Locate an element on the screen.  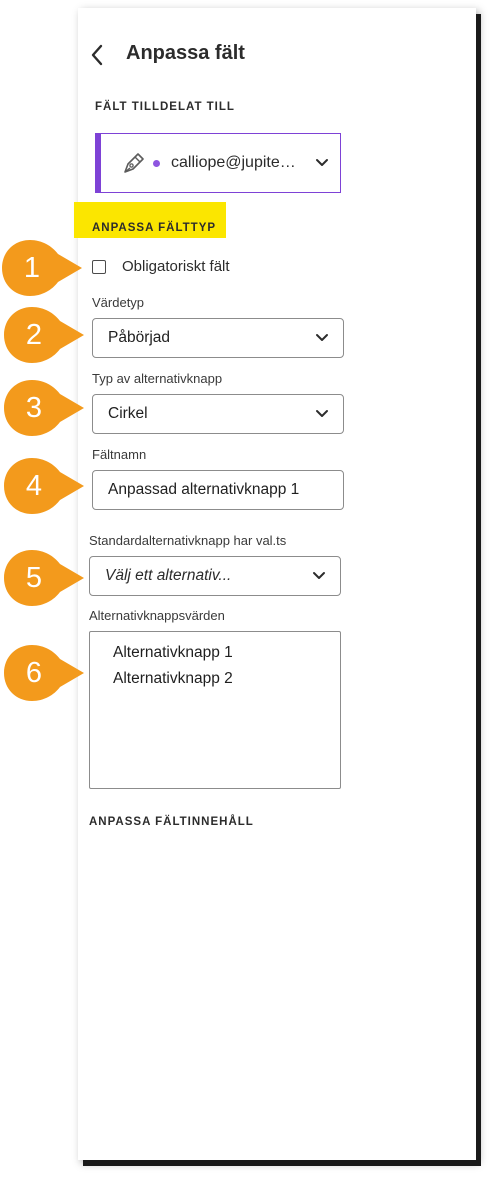
callout-number: 6 is located at coordinates (34, 672).